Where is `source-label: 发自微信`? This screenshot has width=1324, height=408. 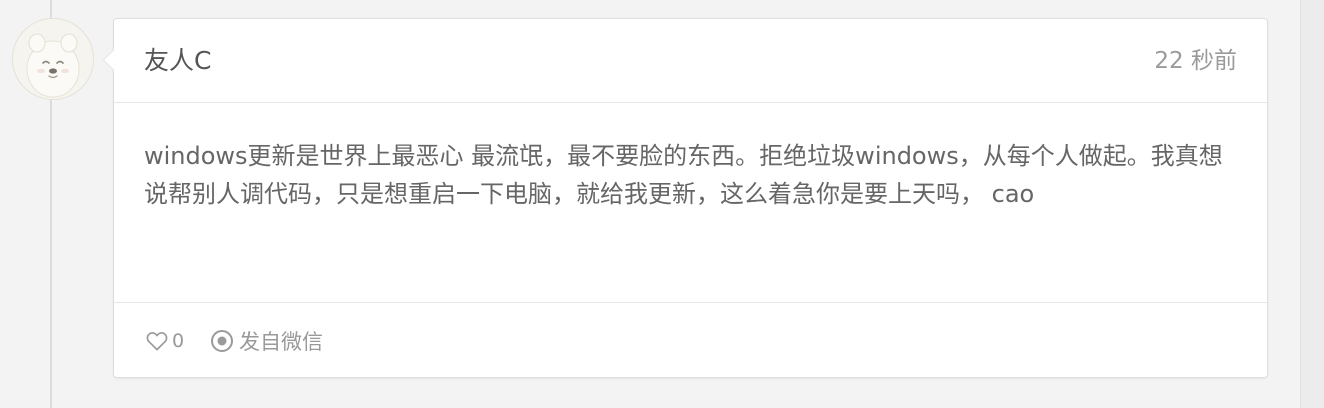 source-label: 发自微信 is located at coordinates (281, 342).